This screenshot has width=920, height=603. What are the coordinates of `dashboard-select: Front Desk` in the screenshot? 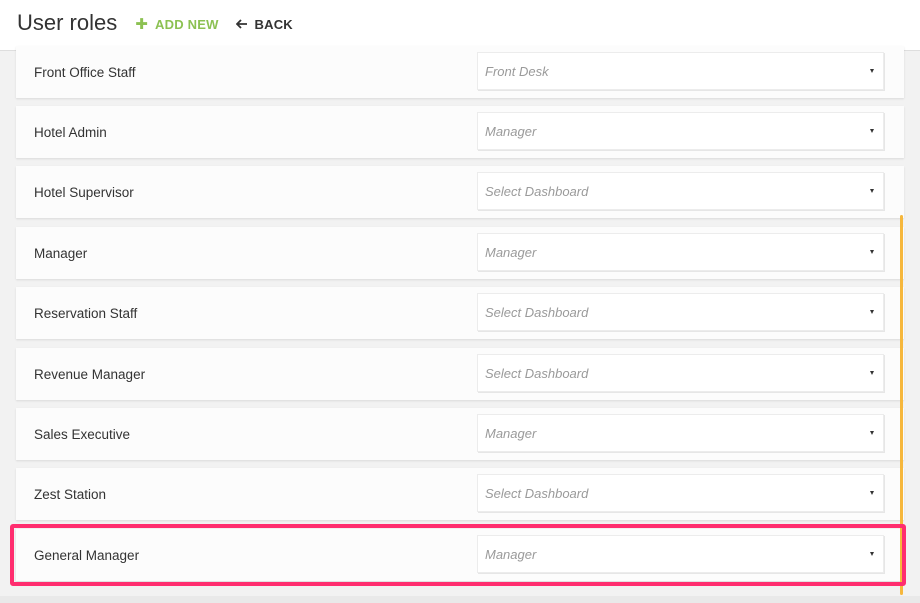 It's located at (680, 71).